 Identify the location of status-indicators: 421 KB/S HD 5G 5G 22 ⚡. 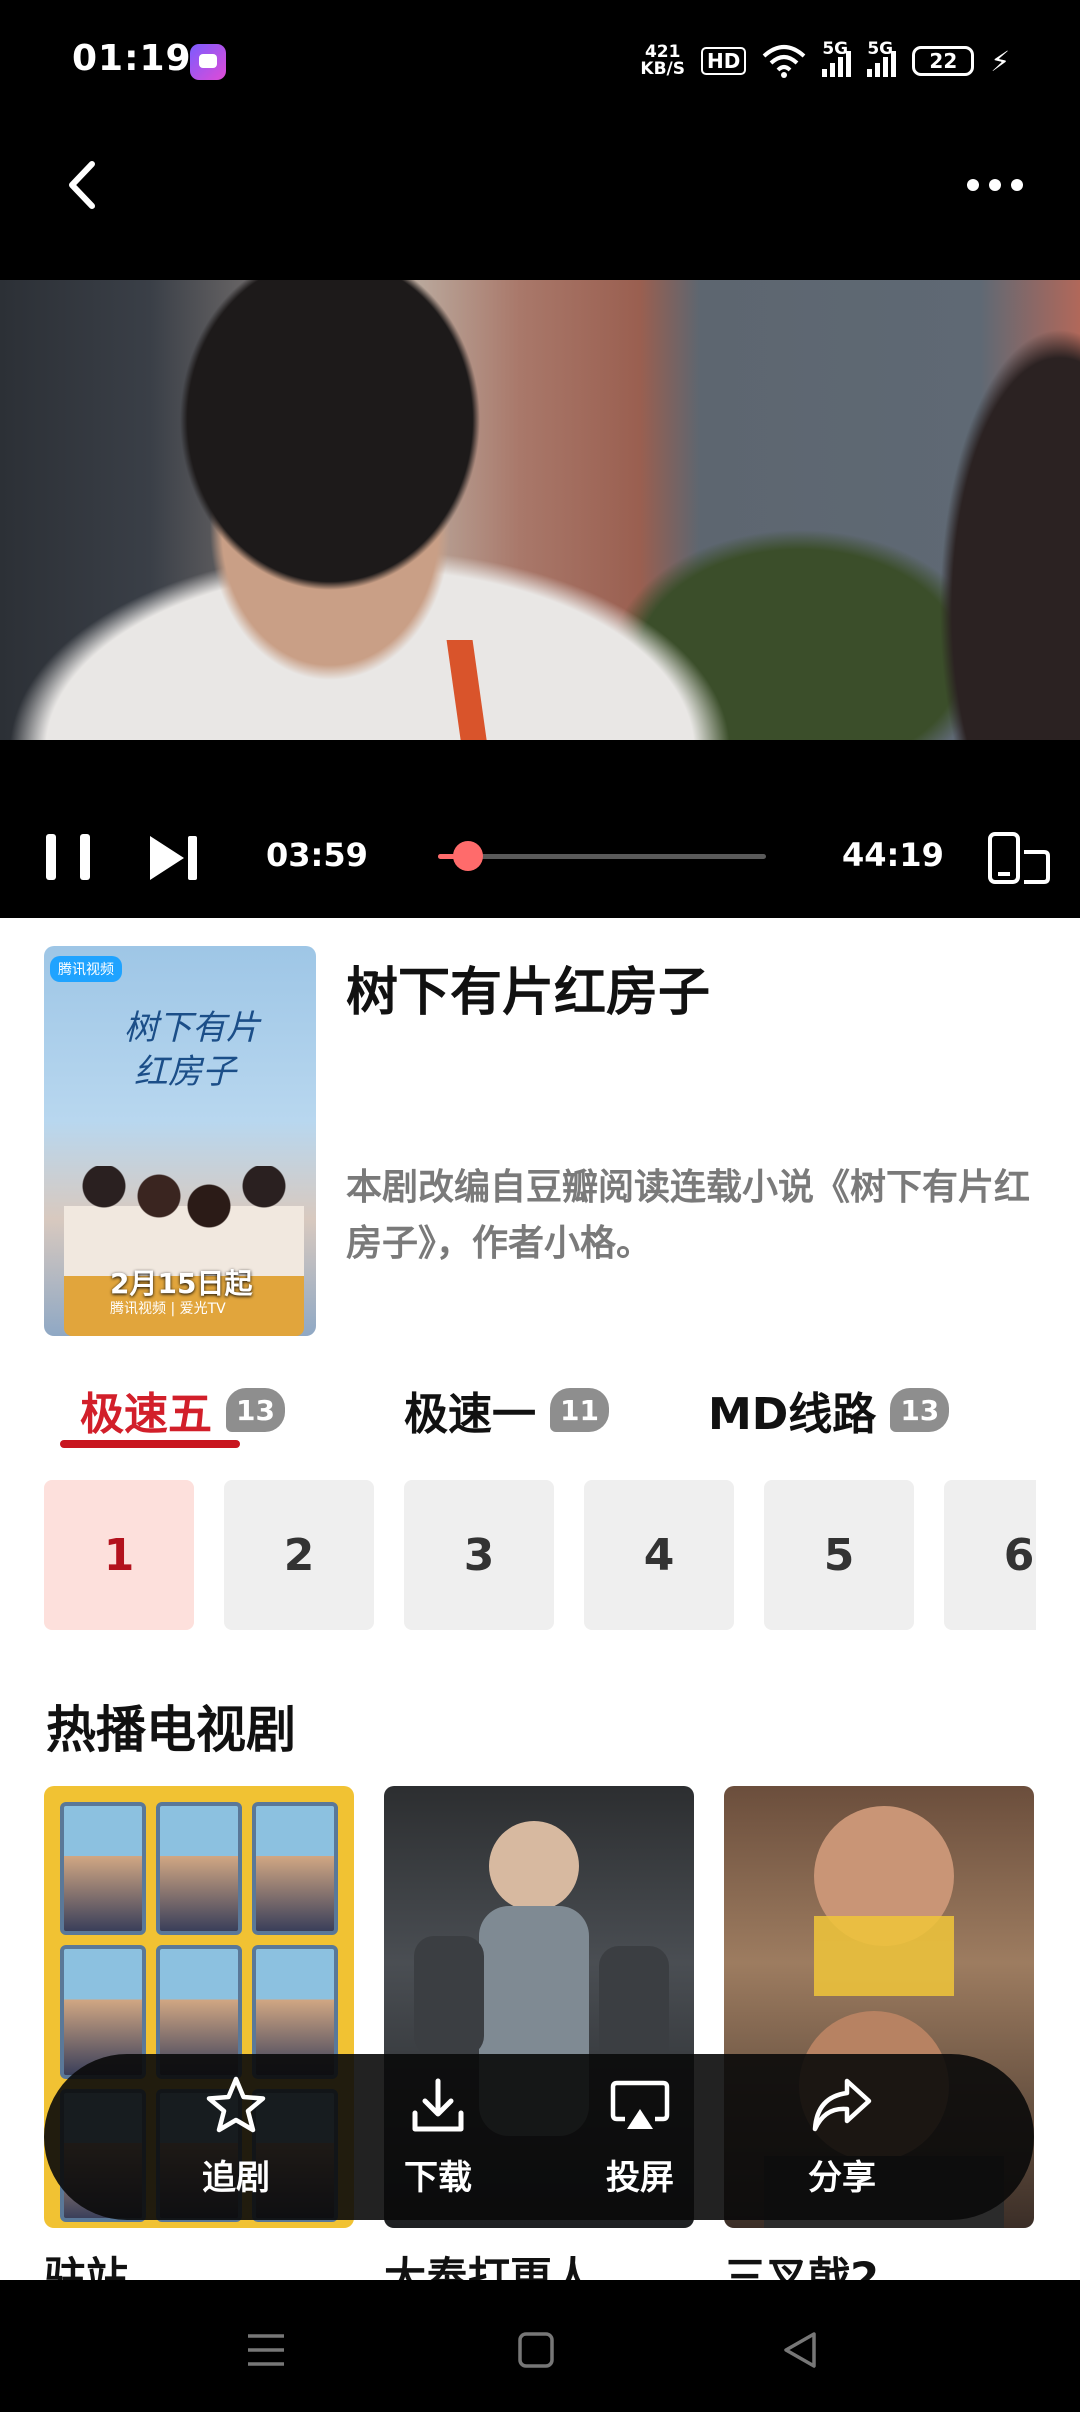
(825, 61).